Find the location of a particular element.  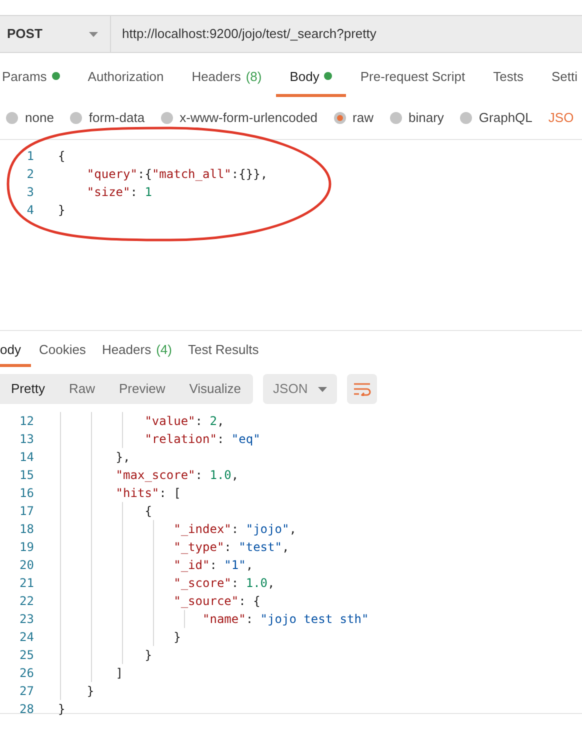

body-type-radio: form-data is located at coordinates (107, 118).